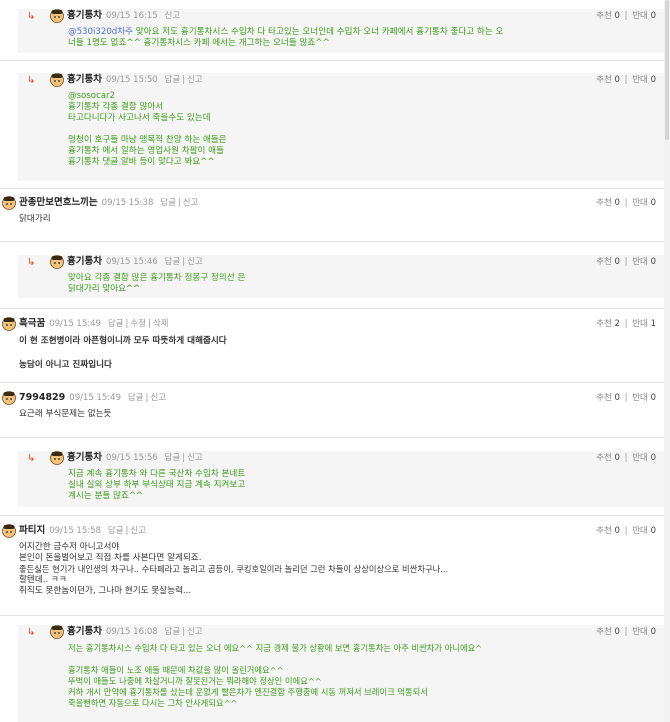  Describe the element at coordinates (32, 323) in the screenshot. I see `comment-author: 흑극꿈` at that location.